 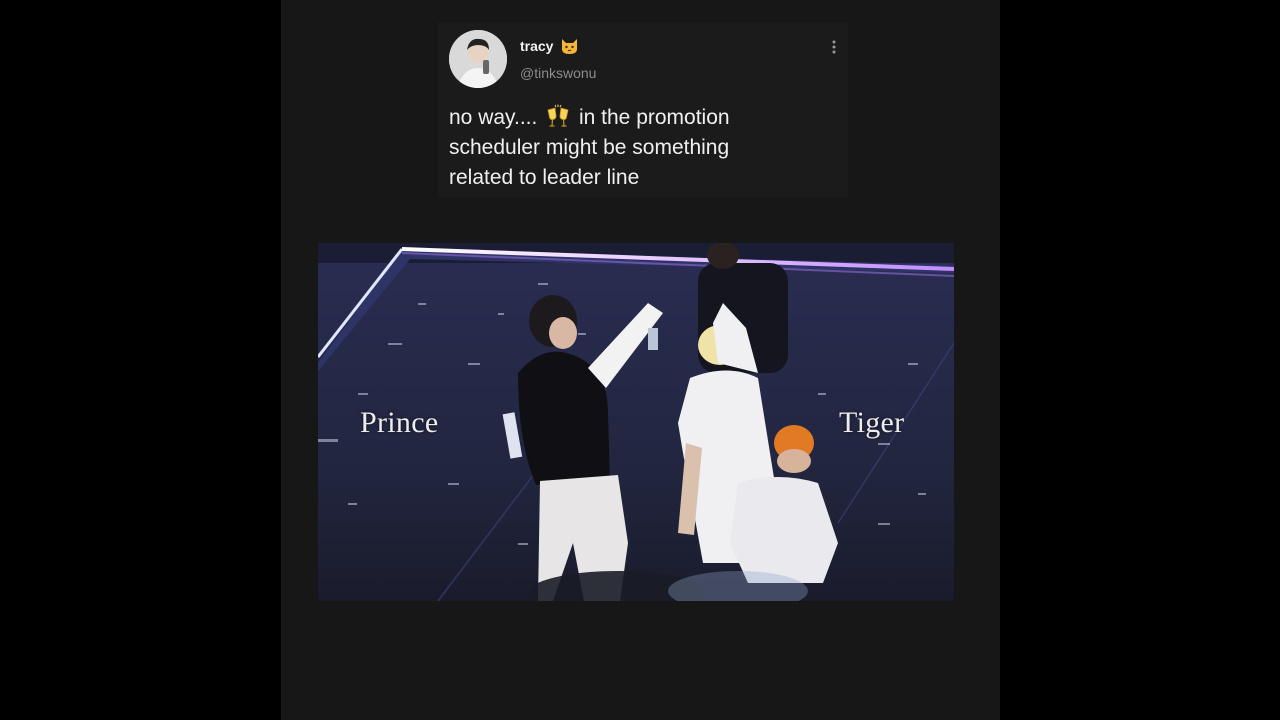 I want to click on more-vertical-icon, so click(x=834, y=47).